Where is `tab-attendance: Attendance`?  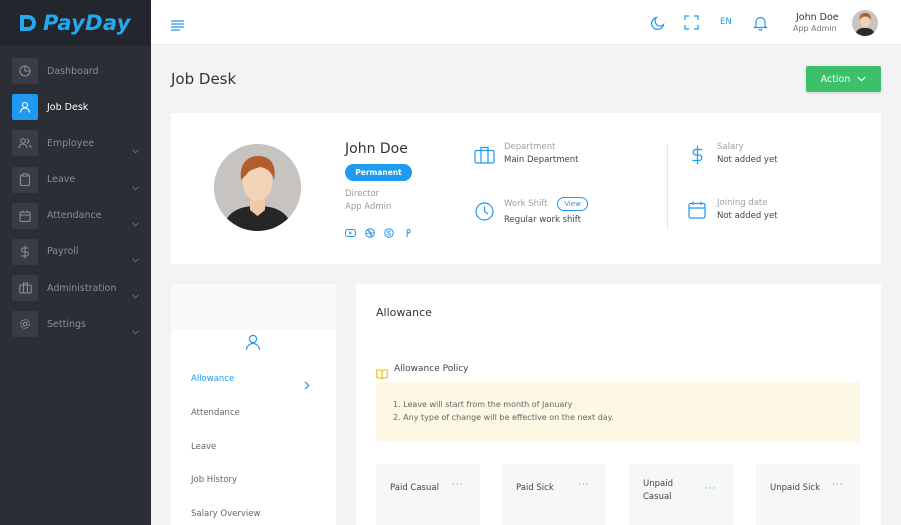 tab-attendance: Attendance is located at coordinates (215, 413).